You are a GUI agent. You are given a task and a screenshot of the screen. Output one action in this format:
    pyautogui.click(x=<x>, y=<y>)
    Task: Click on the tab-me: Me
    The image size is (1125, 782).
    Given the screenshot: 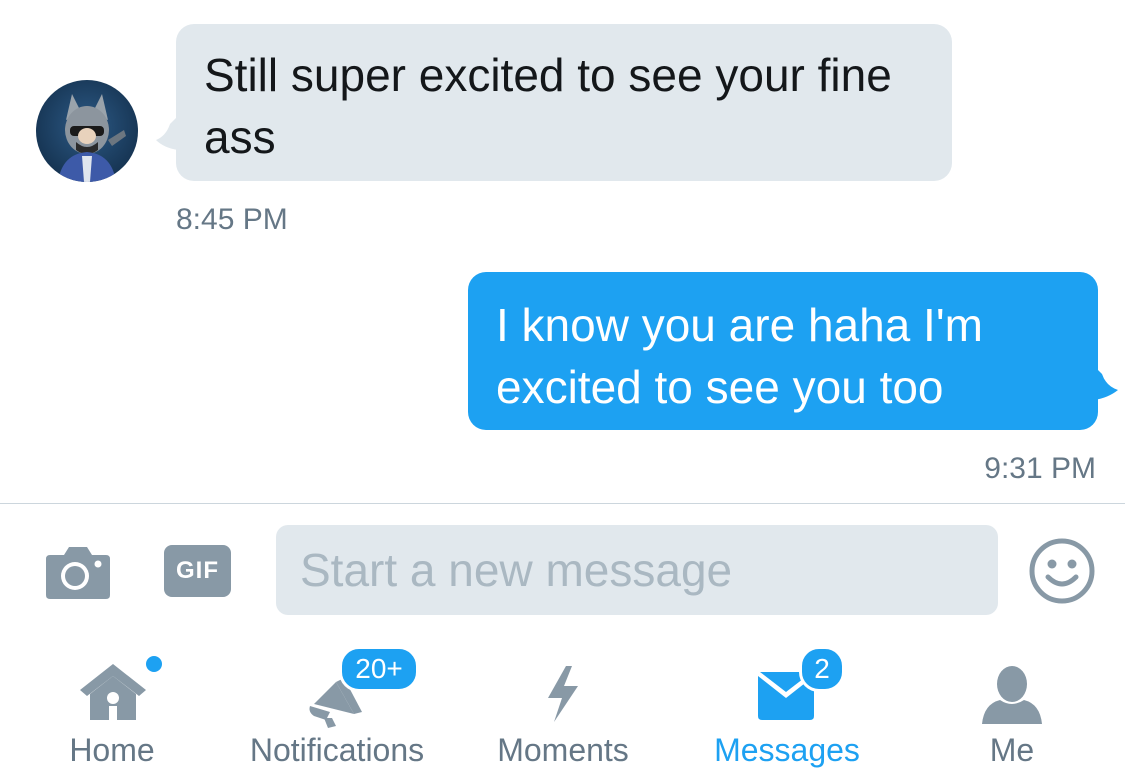 What is the action you would take?
    pyautogui.click(x=1012, y=711)
    